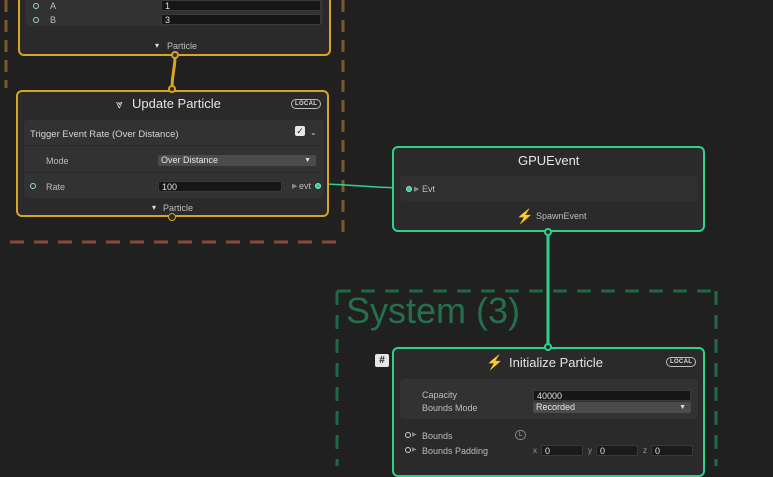 The image size is (773, 477). What do you see at coordinates (172, 89) in the screenshot?
I see `input-flow-slot` at bounding box center [172, 89].